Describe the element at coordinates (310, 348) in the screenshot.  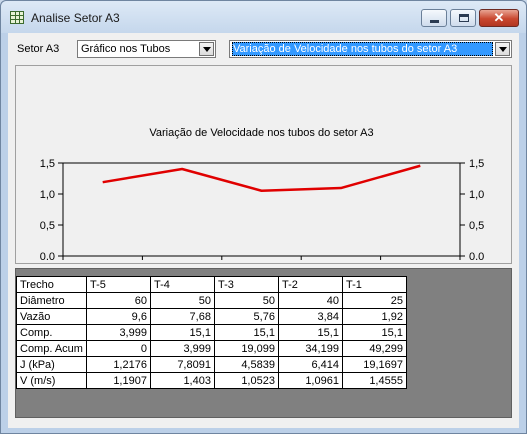
I see `table-cell: 34,199` at that location.